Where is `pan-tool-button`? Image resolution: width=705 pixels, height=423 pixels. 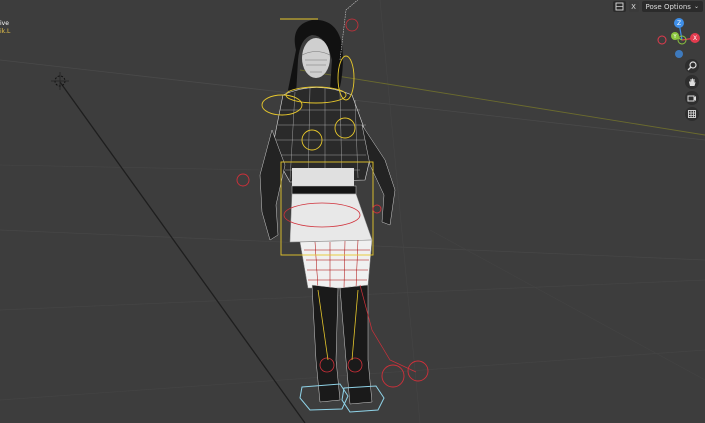
pan-tool-button is located at coordinates (692, 82).